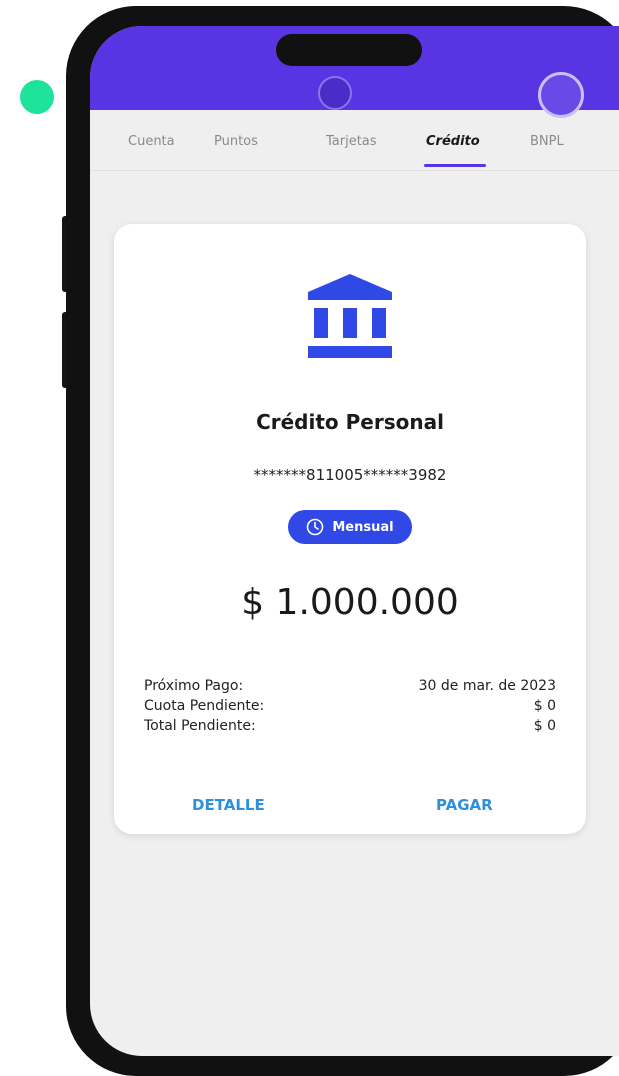 This screenshot has height=1076, width=619. Describe the element at coordinates (547, 141) in the screenshot. I see `tab-bnpl: BNPL` at that location.